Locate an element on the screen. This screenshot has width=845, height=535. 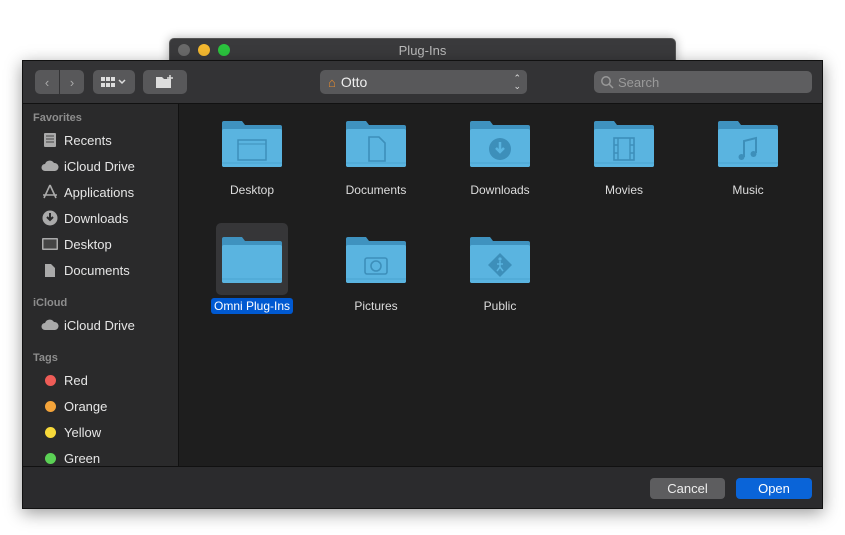
sidebar-item-label: Recents is located at coordinates (88, 140).